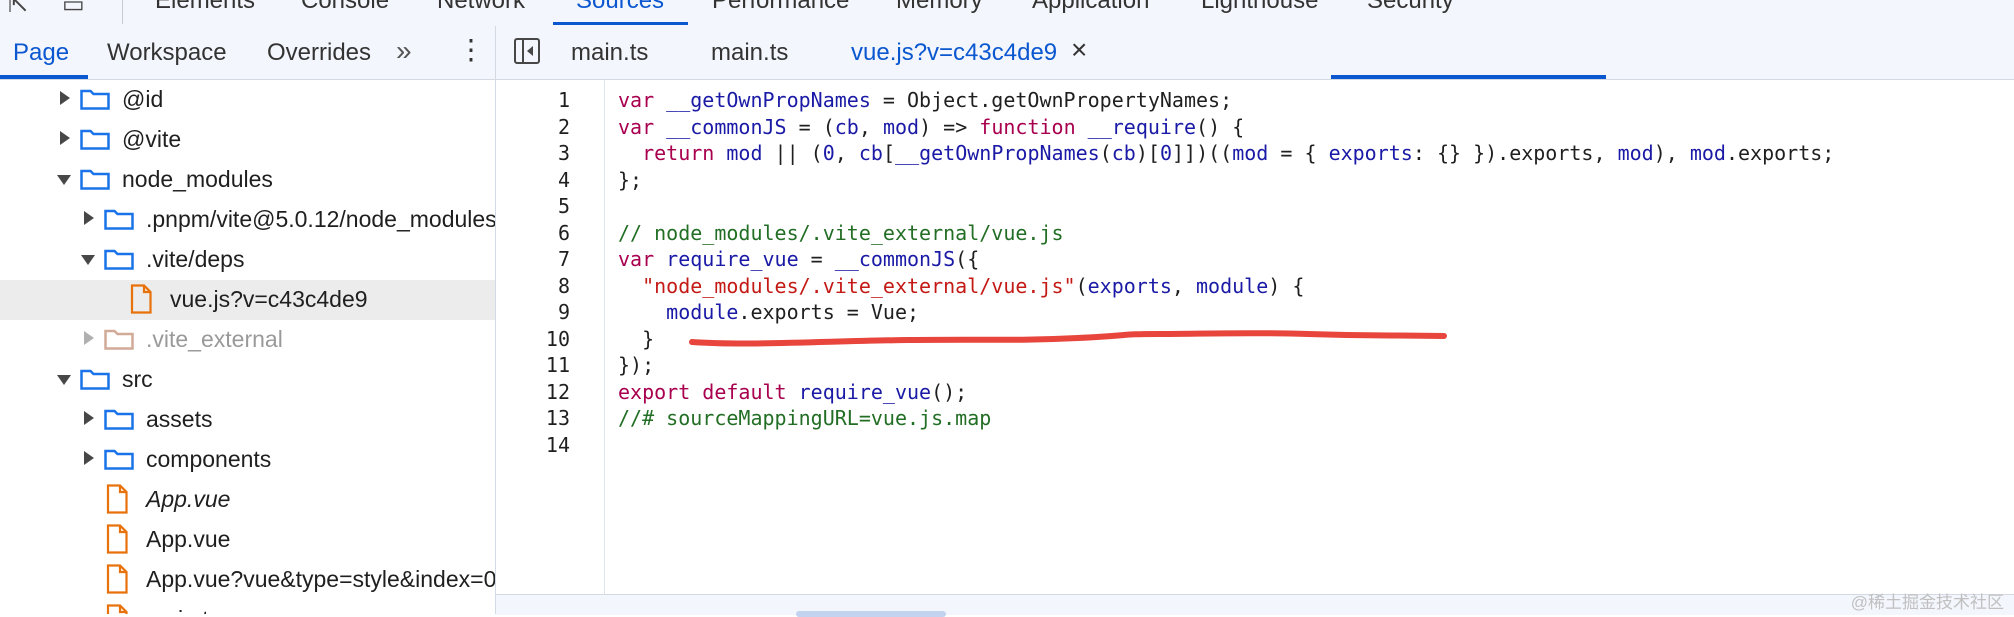  I want to click on tree-item-label: assets, so click(179, 419).